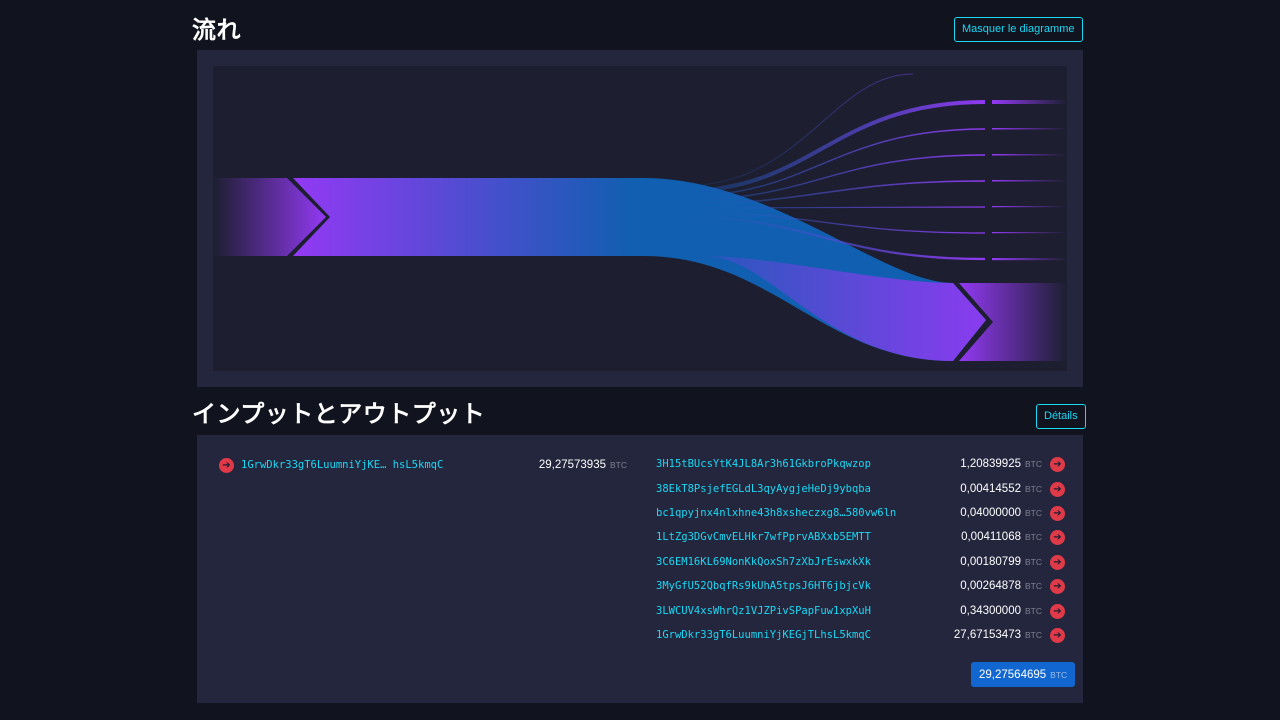 This screenshot has width=1280, height=720. What do you see at coordinates (990, 513) in the screenshot?
I see `amount-value: 0,04000000` at bounding box center [990, 513].